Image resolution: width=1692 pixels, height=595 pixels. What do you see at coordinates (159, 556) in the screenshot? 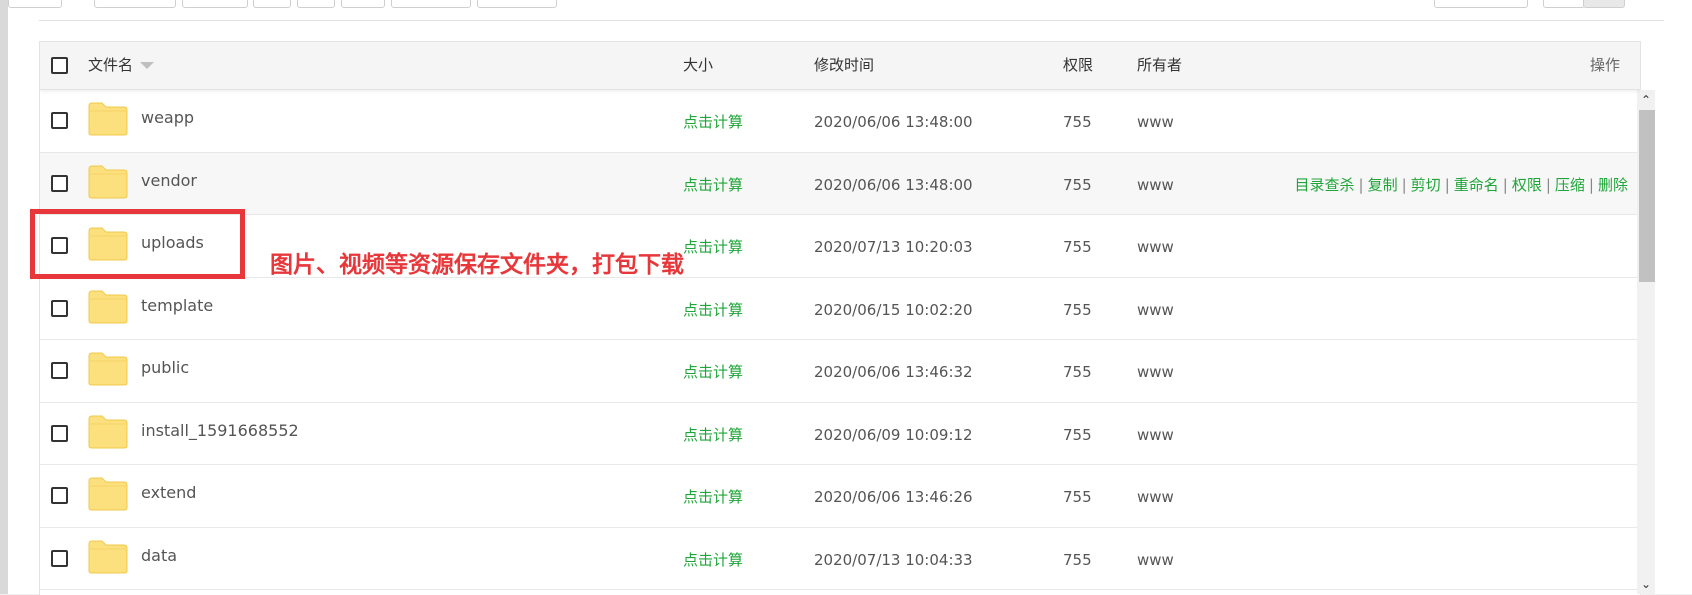
I see `file-name: data` at bounding box center [159, 556].